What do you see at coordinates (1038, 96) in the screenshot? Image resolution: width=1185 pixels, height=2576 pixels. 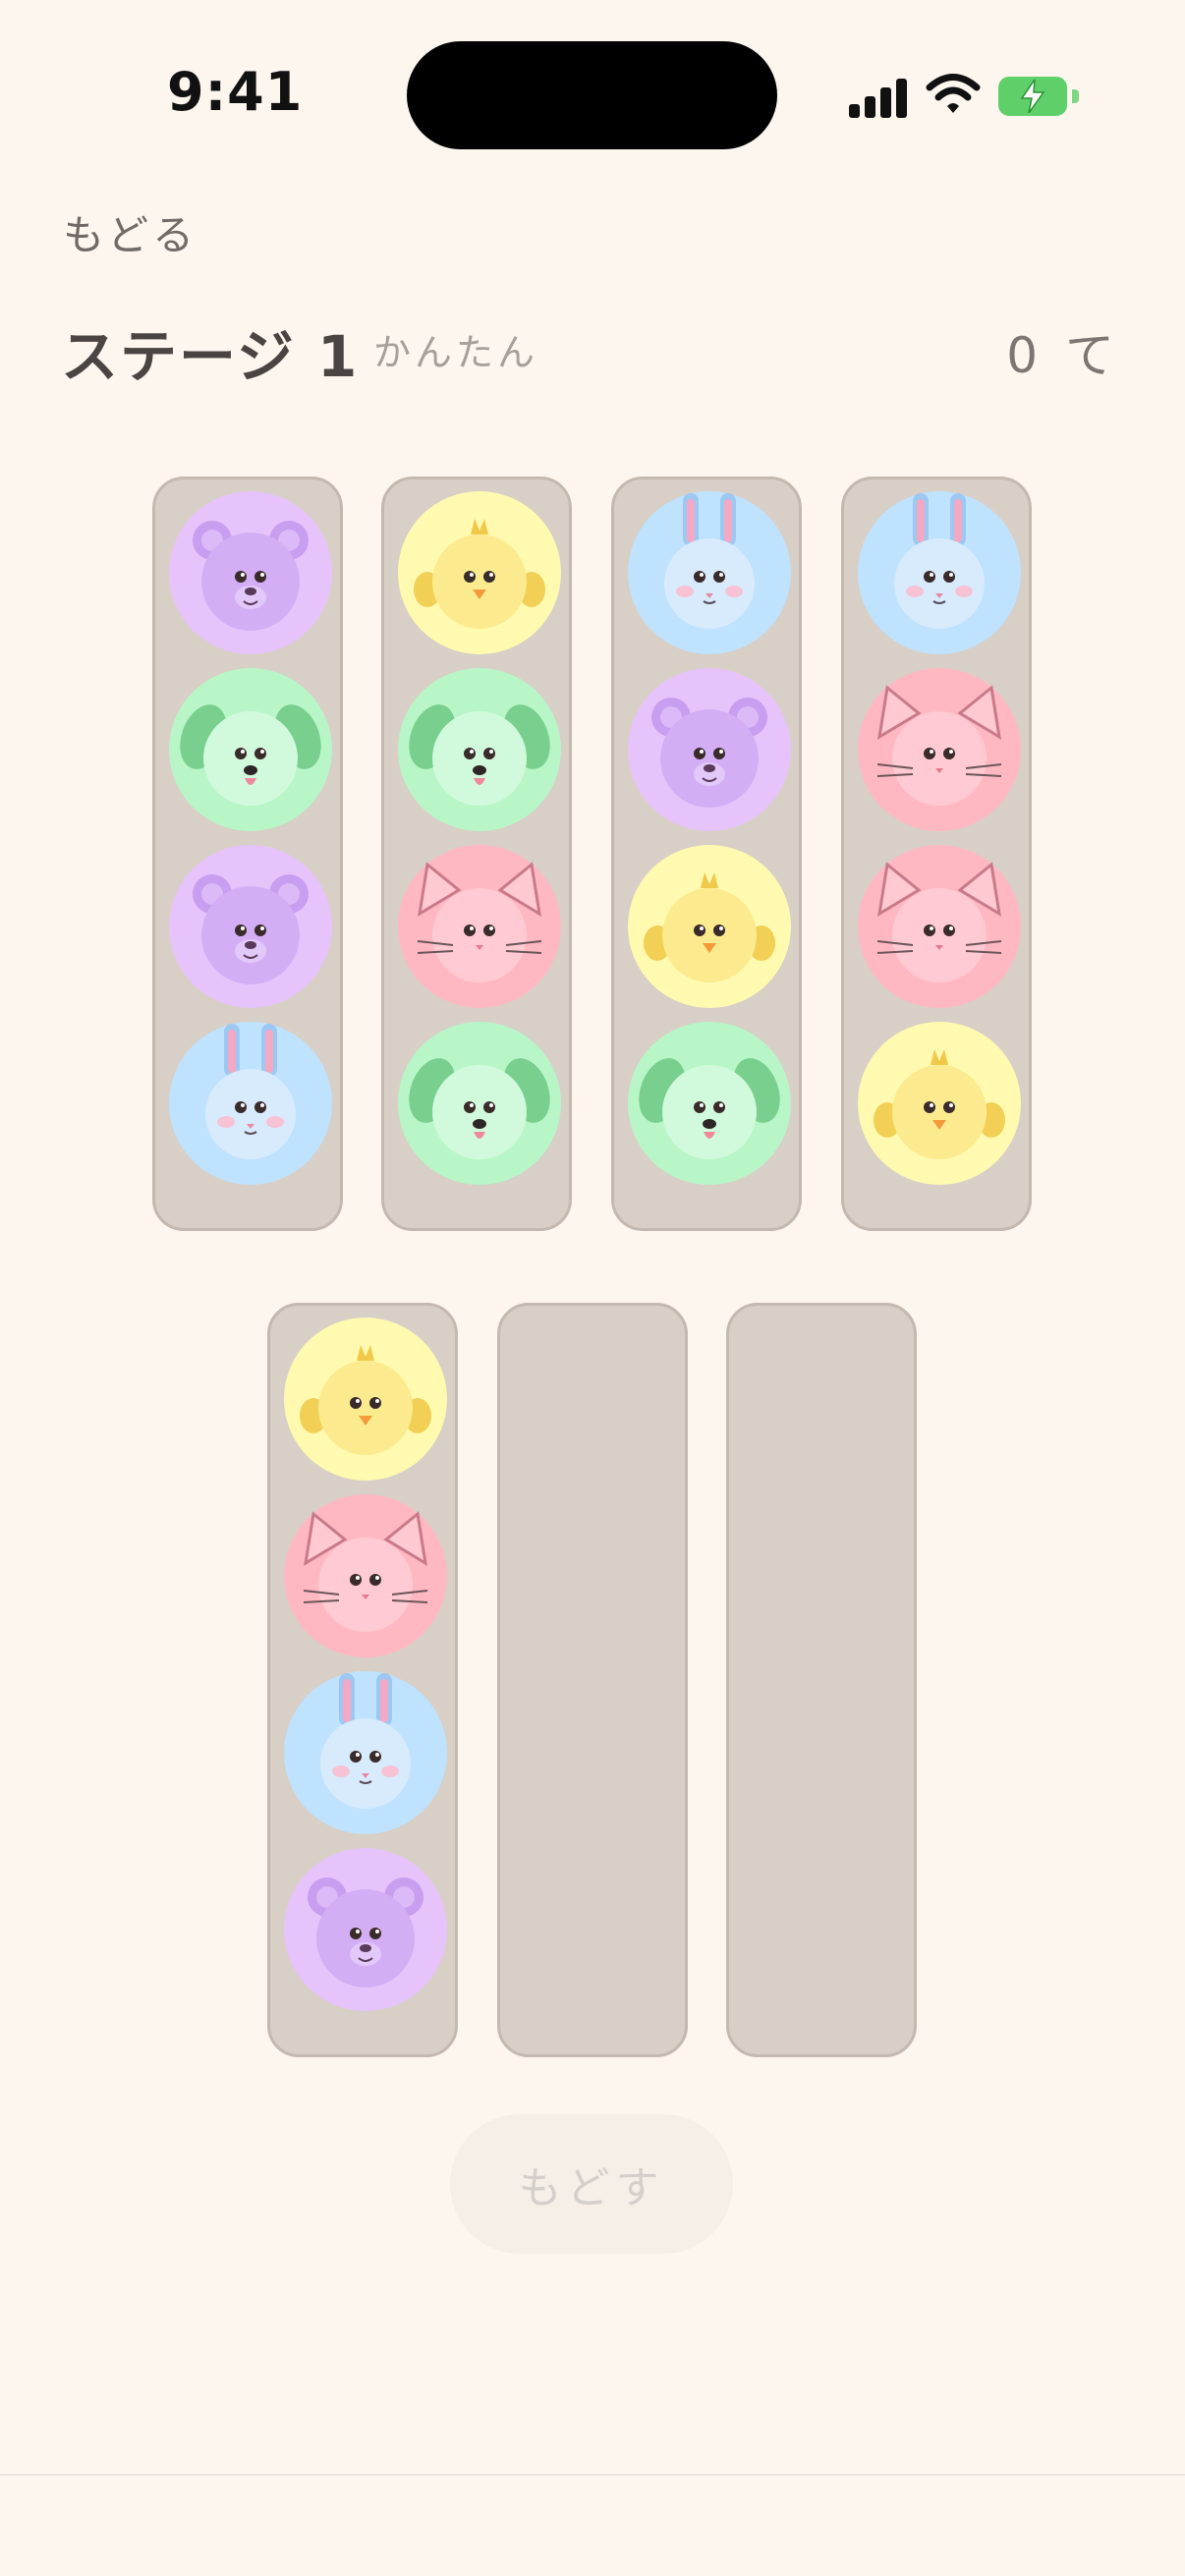 I see `battery-charging-icon` at bounding box center [1038, 96].